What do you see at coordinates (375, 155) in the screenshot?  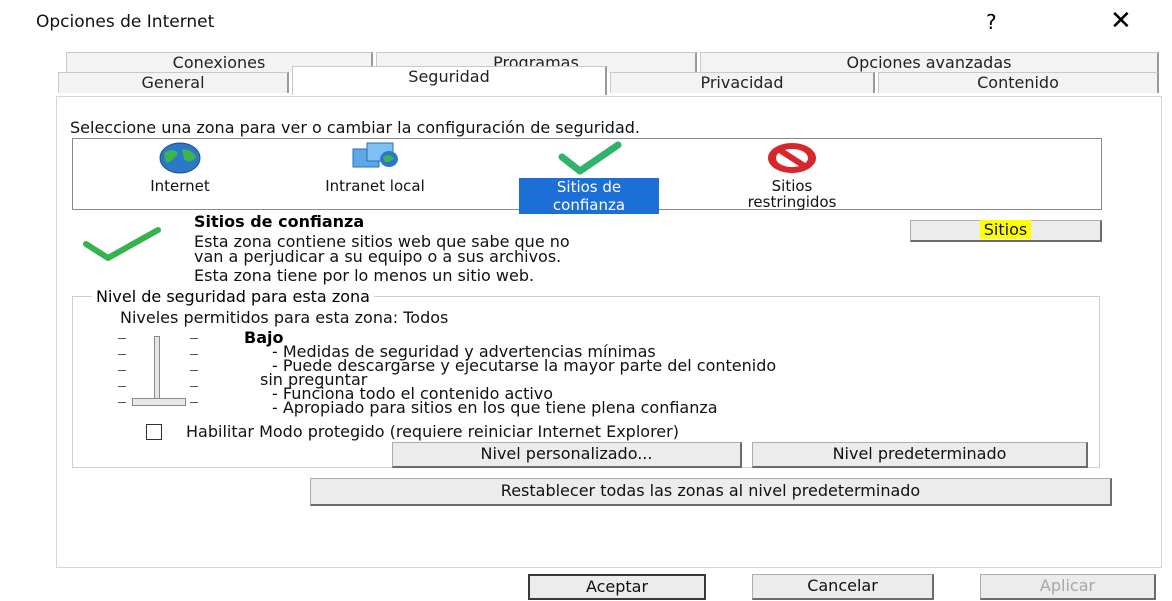 I see `intranet-icon` at bounding box center [375, 155].